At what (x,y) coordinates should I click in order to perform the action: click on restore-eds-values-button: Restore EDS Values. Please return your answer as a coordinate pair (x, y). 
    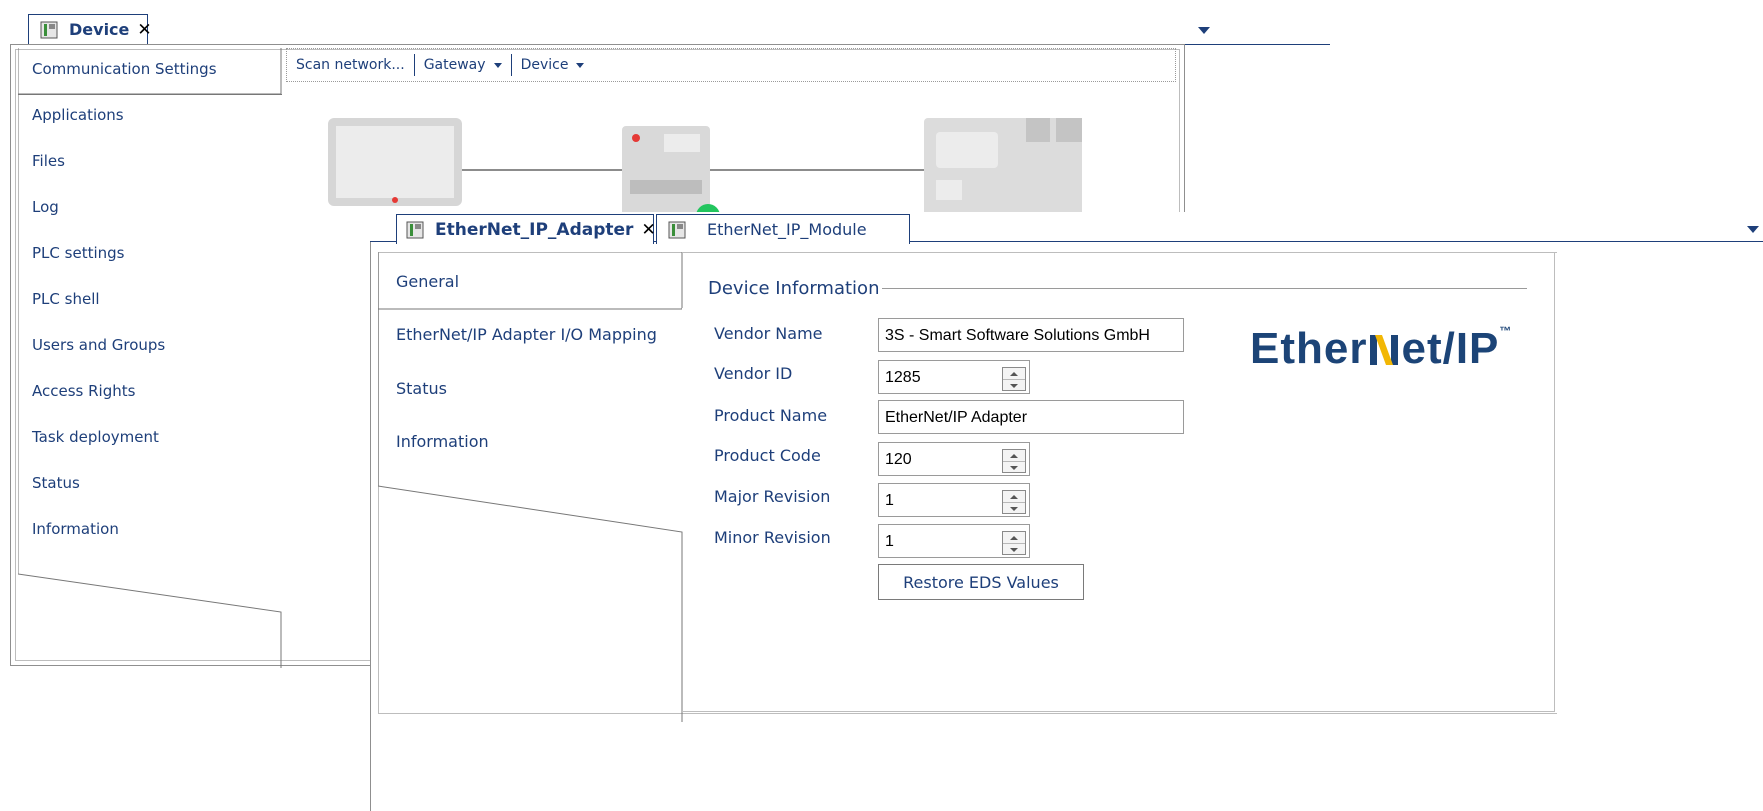
    Looking at the image, I should click on (981, 582).